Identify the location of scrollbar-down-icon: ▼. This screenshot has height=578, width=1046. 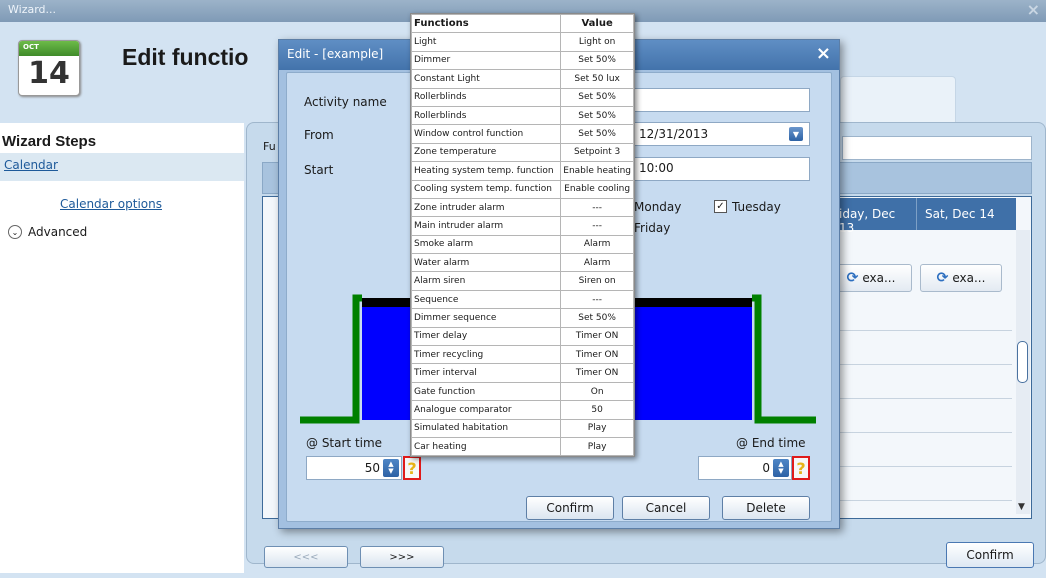
(1021, 507).